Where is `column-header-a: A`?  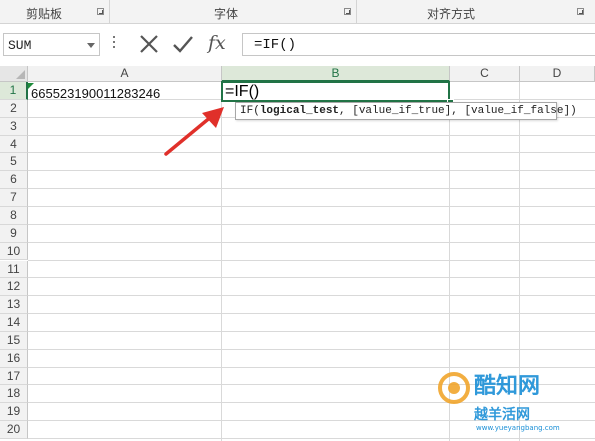
column-header-a: A is located at coordinates (125, 74).